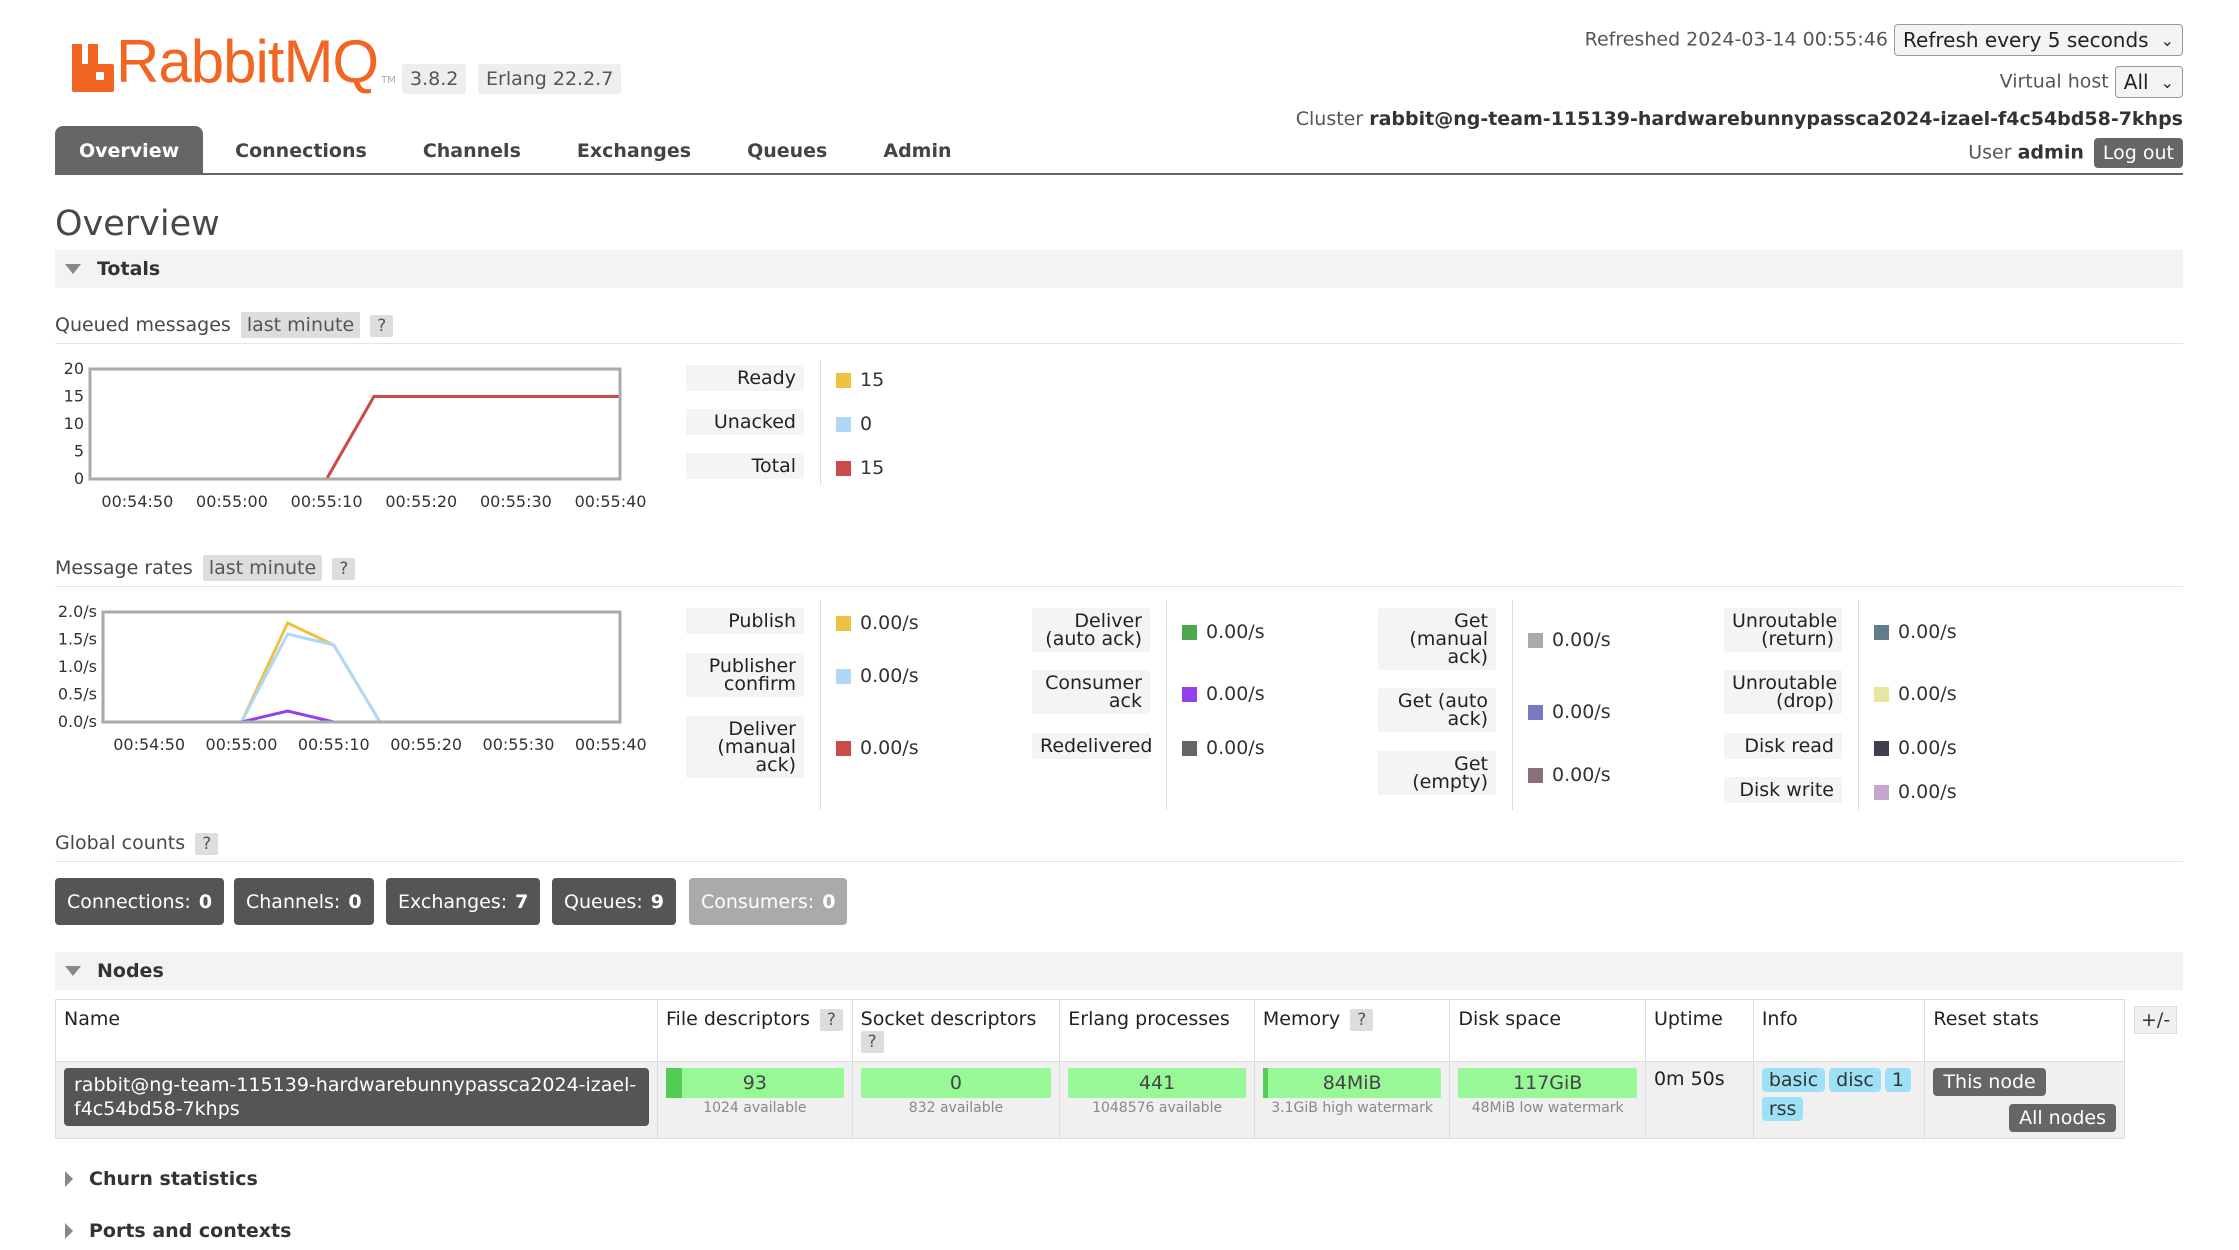  What do you see at coordinates (327, 501) in the screenshot?
I see `x-tick-label: 00:55:10` at bounding box center [327, 501].